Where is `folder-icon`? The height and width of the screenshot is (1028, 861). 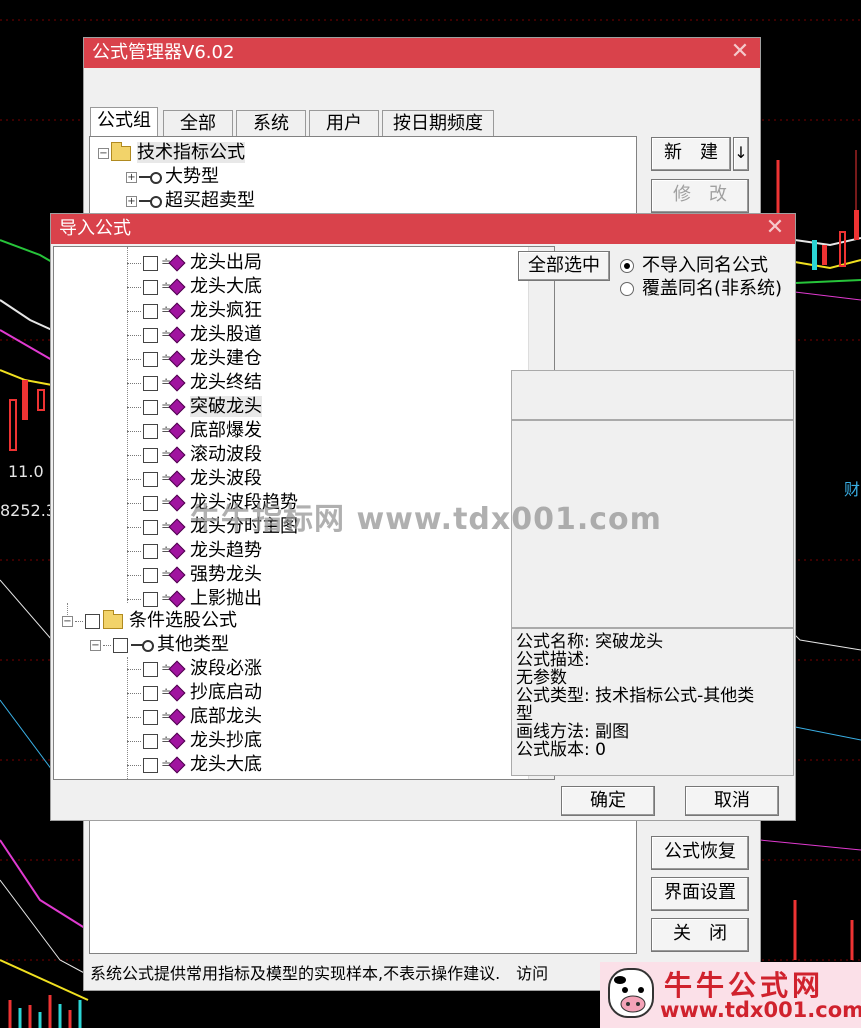
folder-icon is located at coordinates (121, 151).